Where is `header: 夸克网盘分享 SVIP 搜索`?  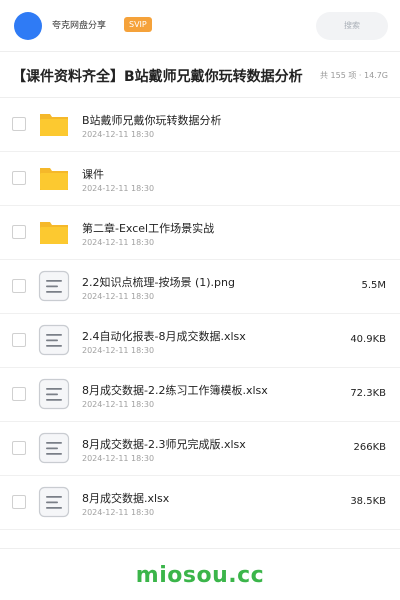 header: 夸克网盘分享 SVIP 搜索 is located at coordinates (200, 26).